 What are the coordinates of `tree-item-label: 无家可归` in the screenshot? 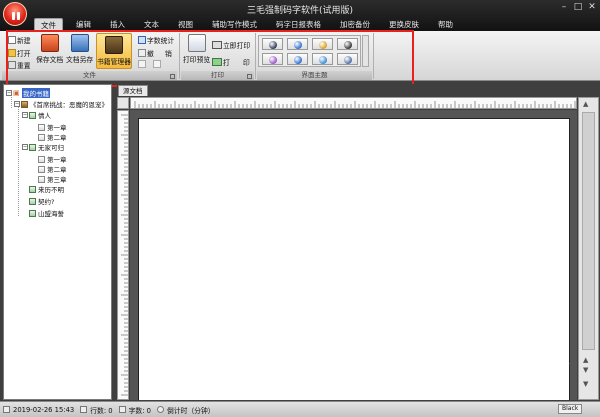 It's located at (51, 148).